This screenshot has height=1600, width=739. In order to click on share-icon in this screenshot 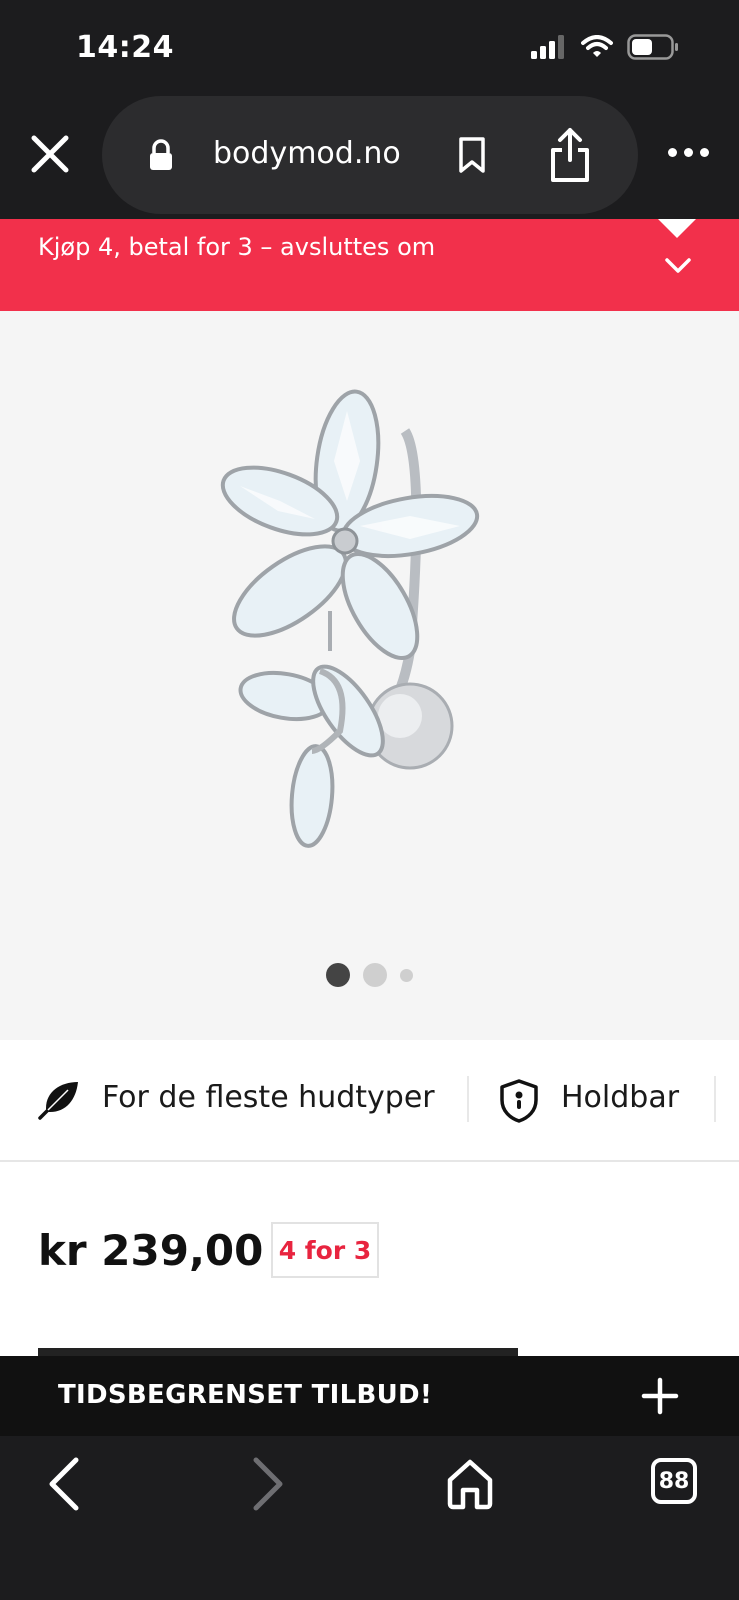, I will do `click(570, 155)`.